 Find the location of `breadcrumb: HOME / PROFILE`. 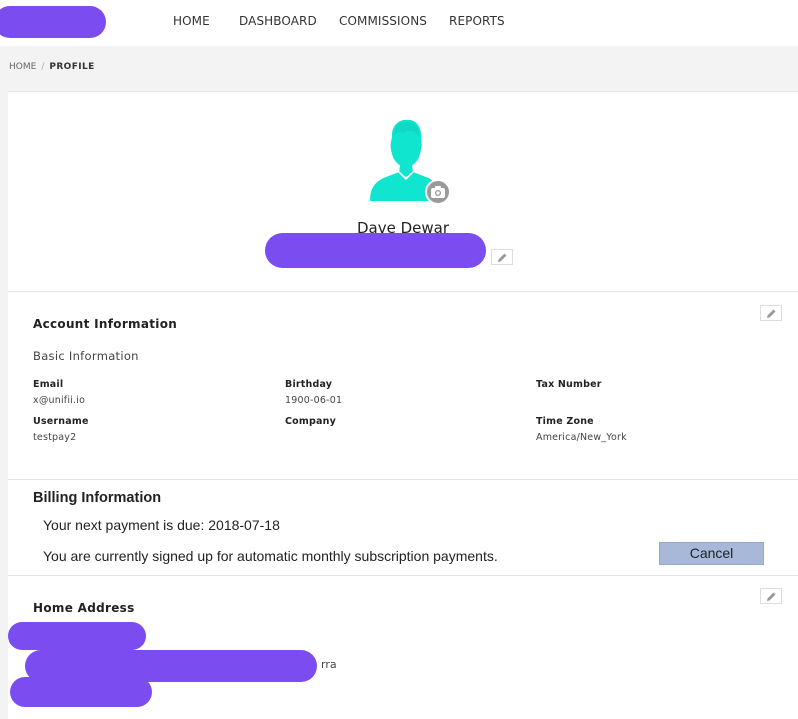

breadcrumb: HOME / PROFILE is located at coordinates (52, 67).